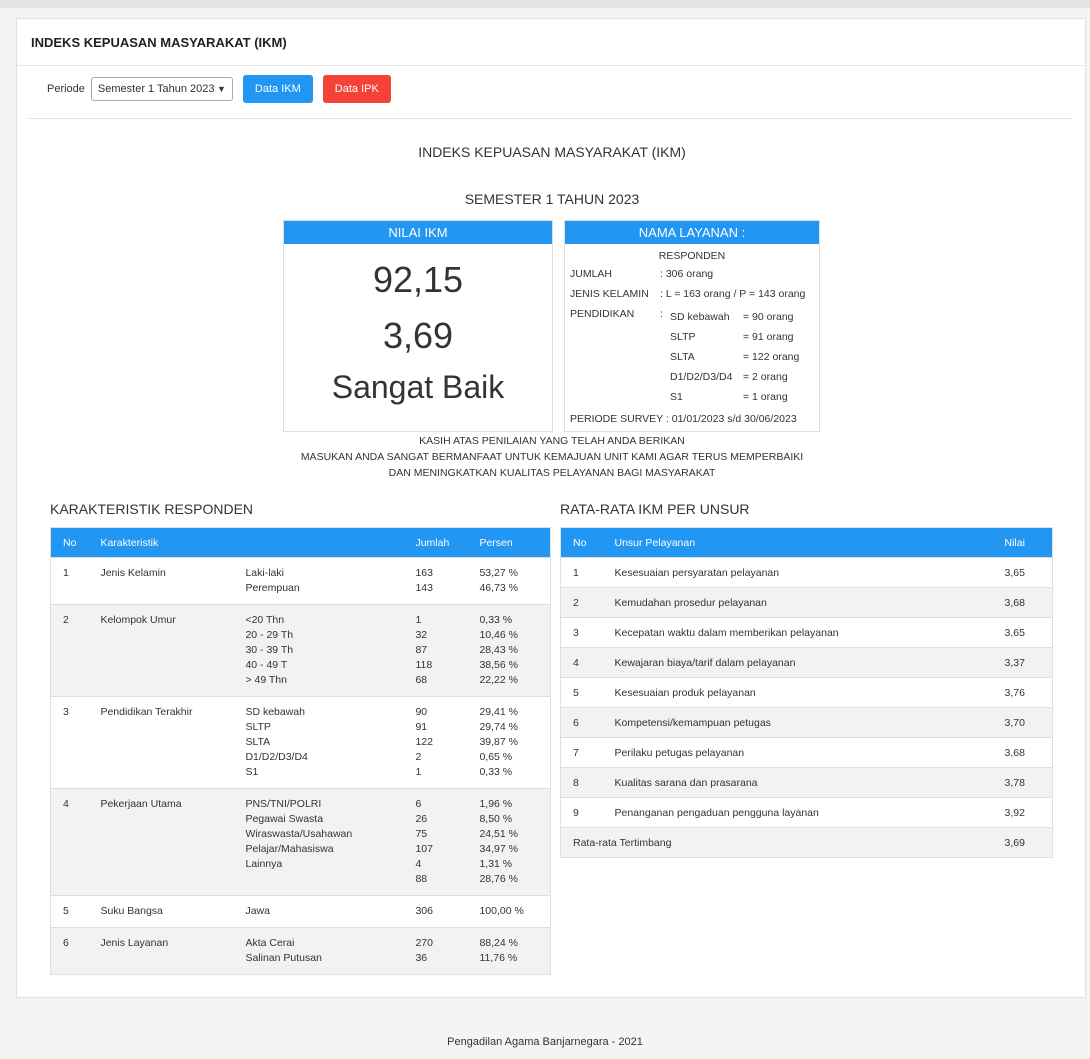  Describe the element at coordinates (269, 650) in the screenshot. I see `item-label: 30 - 39 Th` at that location.